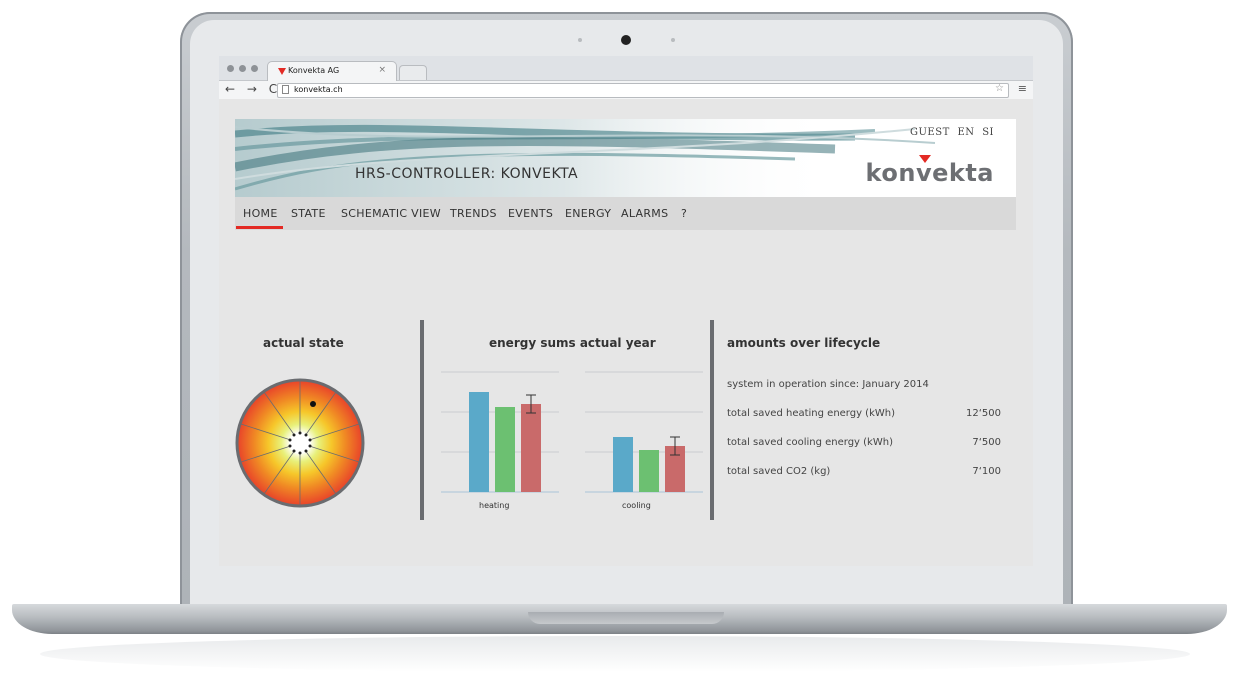 This screenshot has width=1233, height=675. Describe the element at coordinates (391, 213) in the screenshot. I see `nav-schematic-view: SCHEMATIC VIEW` at that location.